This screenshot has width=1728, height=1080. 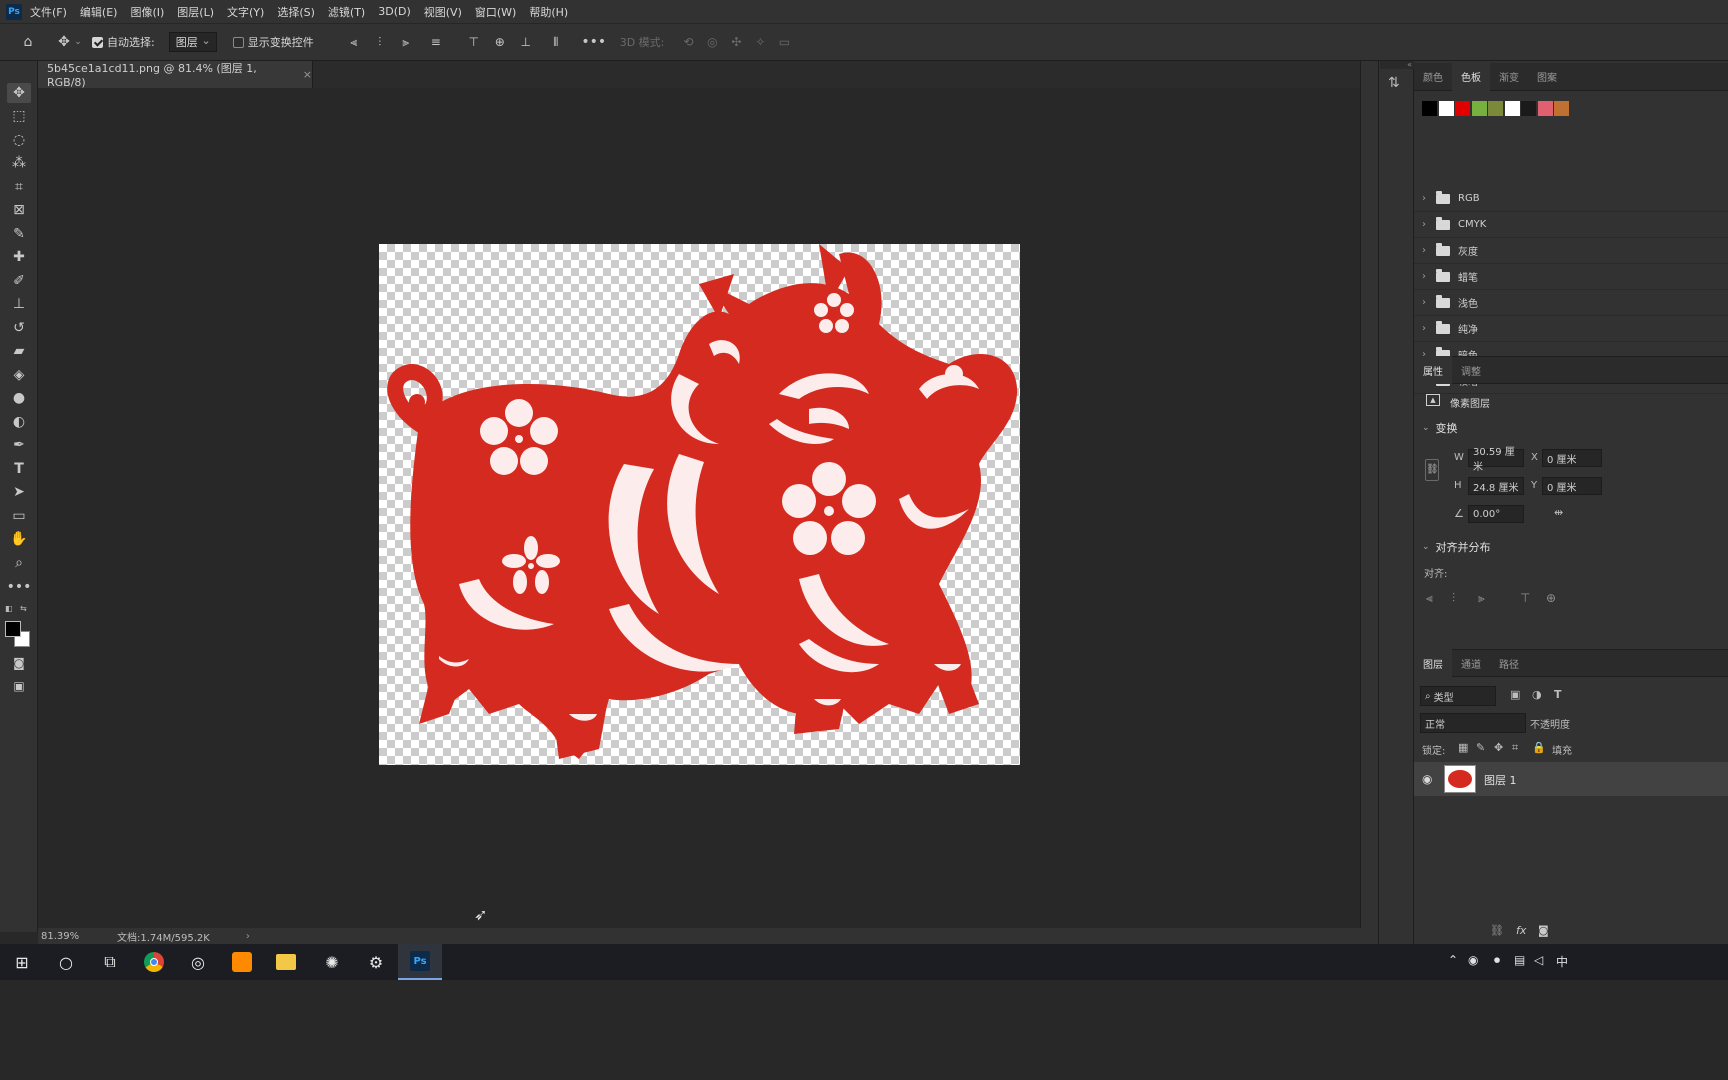 I want to click on windows-start-icon: ⊞, so click(x=22, y=962).